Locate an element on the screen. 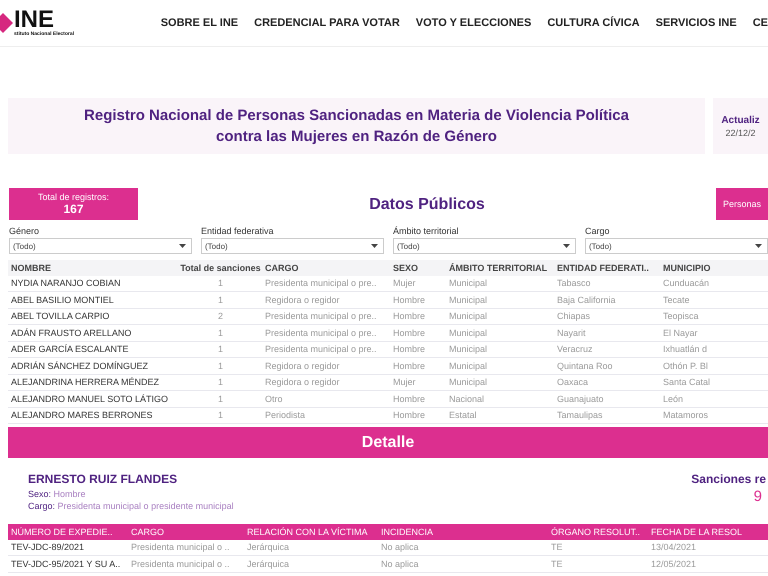 The height and width of the screenshot is (576, 768). table-cell-text: ALEJANDRO MARES BERRONES is located at coordinates (82, 415).